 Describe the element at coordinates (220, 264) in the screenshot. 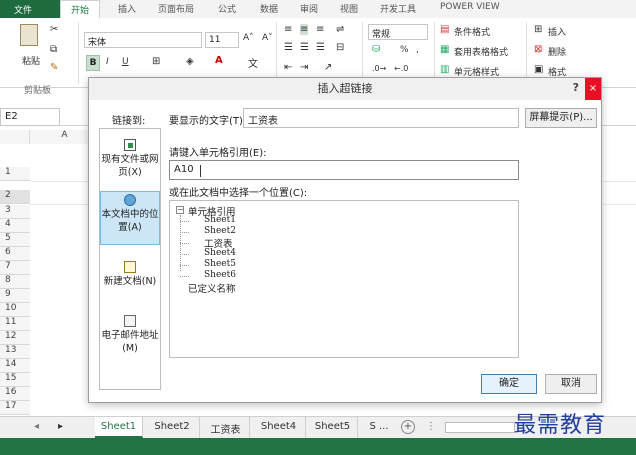

I see `tree-node-sheet: Sheet5` at that location.